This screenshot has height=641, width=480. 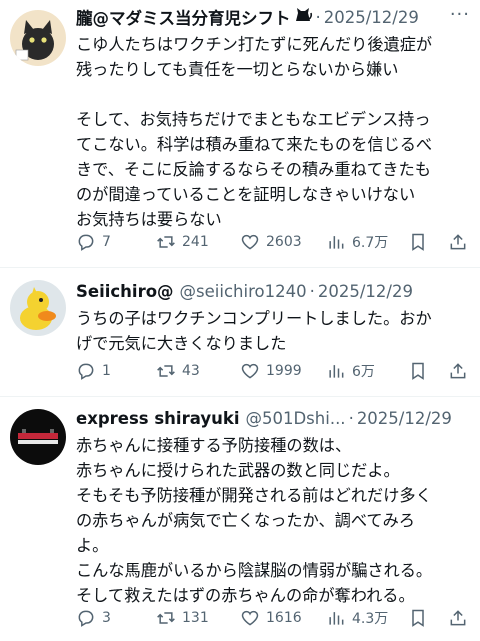 What do you see at coordinates (191, 371) in the screenshot?
I see `repost-count: 43` at bounding box center [191, 371].